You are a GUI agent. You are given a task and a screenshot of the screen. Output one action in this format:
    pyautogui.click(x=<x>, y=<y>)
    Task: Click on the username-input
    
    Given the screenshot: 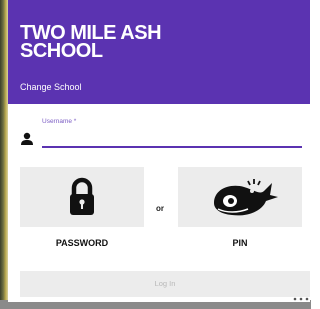 What is the action you would take?
    pyautogui.click(x=172, y=138)
    